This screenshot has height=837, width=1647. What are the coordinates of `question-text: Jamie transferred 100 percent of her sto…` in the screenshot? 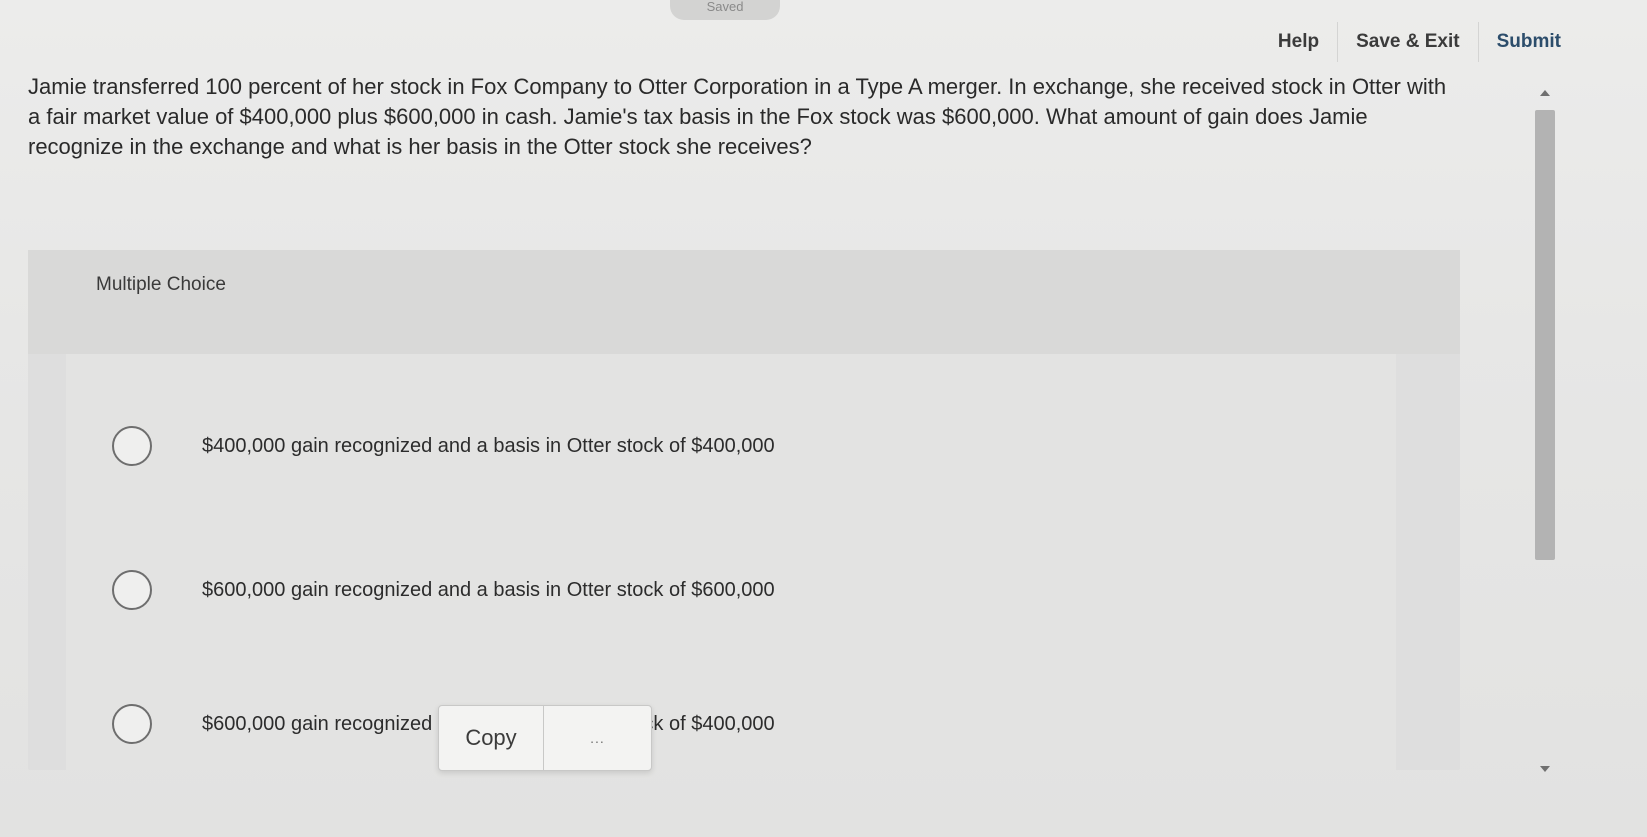 It's located at (737, 116).